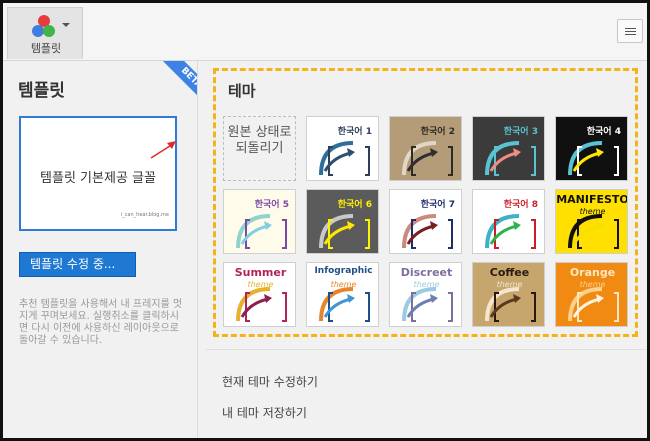 Image resolution: width=650 pixels, height=441 pixels. What do you see at coordinates (259, 294) in the screenshot?
I see `theme-tile: Summer theme` at bounding box center [259, 294].